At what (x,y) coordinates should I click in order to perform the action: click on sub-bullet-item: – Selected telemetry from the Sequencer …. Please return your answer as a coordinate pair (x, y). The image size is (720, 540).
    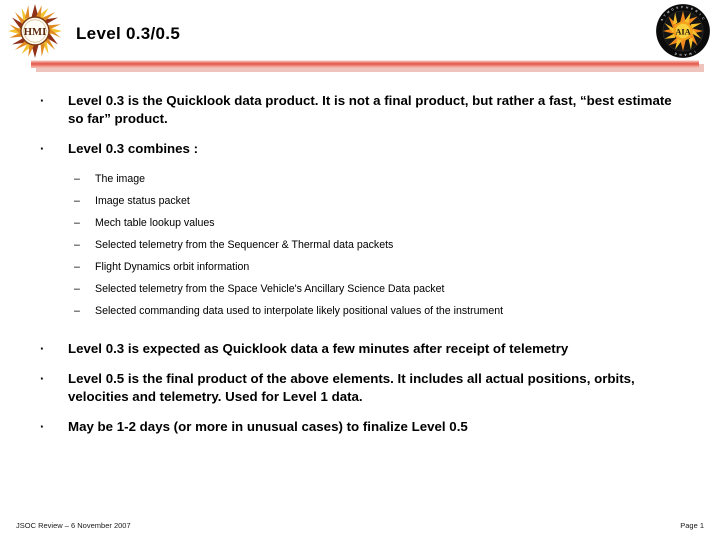
    Looking at the image, I should click on (360, 245).